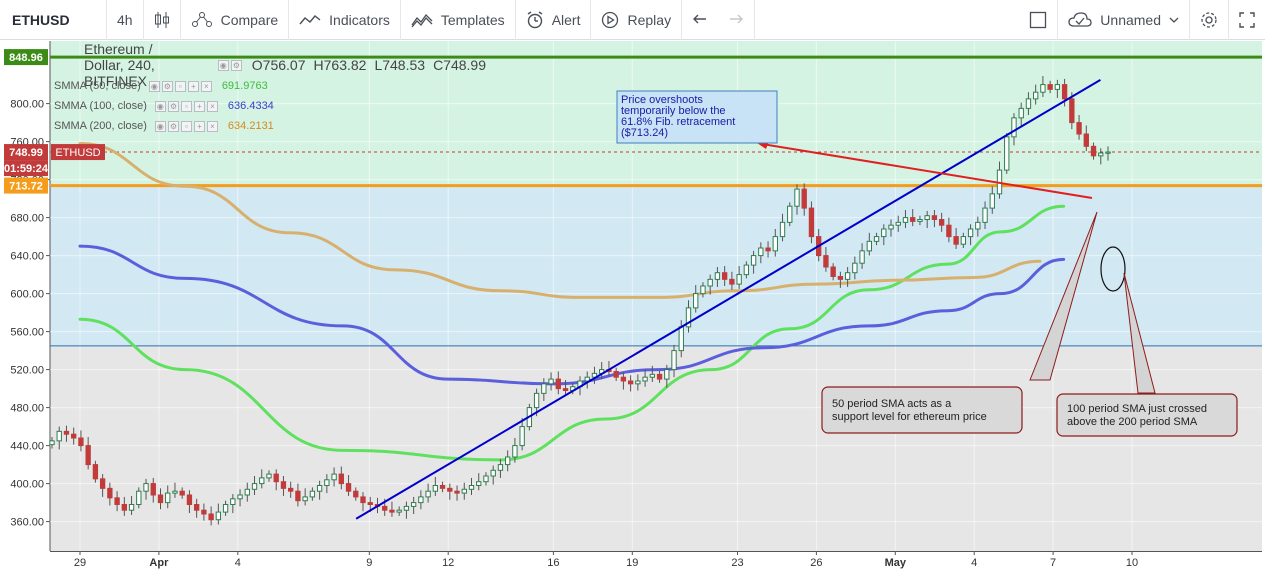 The width and height of the screenshot is (1265, 573). What do you see at coordinates (26, 187) in the screenshot?
I see `fib-price-tag-text: 713.72` at bounding box center [26, 187].